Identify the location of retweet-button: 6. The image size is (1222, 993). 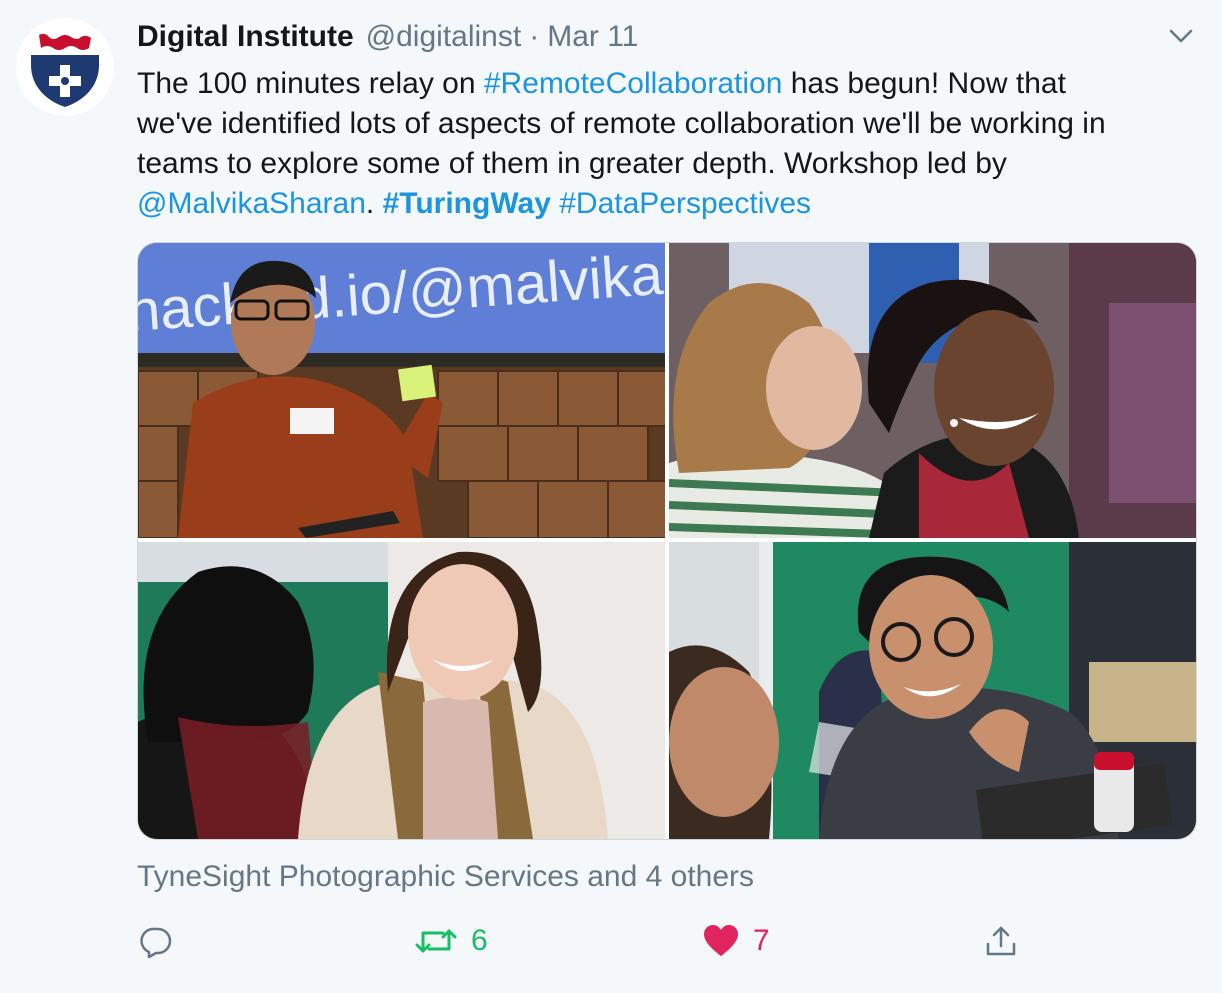
(451, 941).